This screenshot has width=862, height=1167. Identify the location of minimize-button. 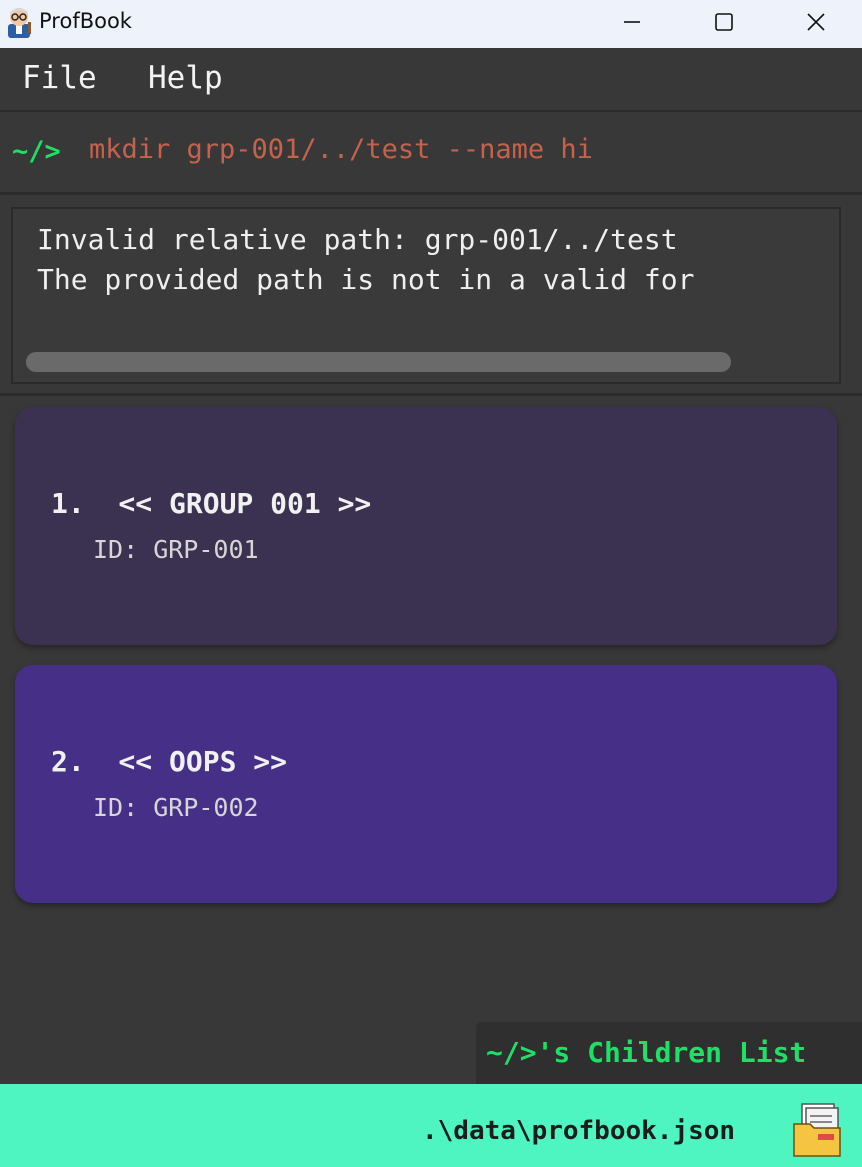
(632, 22).